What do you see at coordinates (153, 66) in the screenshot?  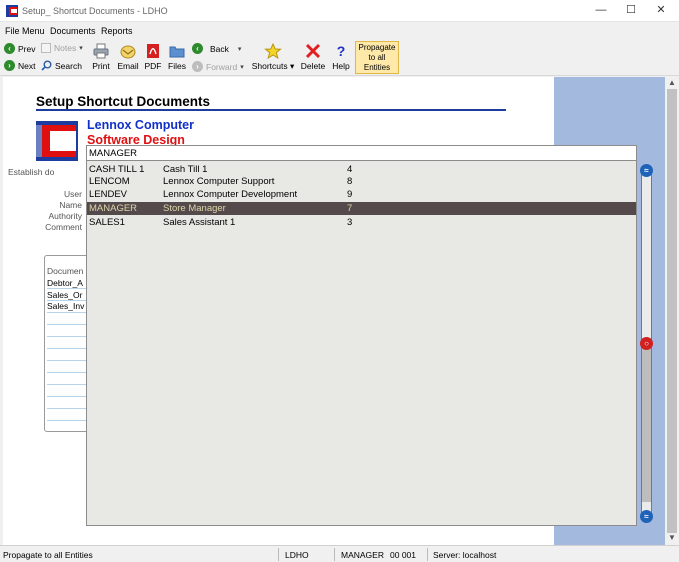 I see `pdf-label: PDF` at bounding box center [153, 66].